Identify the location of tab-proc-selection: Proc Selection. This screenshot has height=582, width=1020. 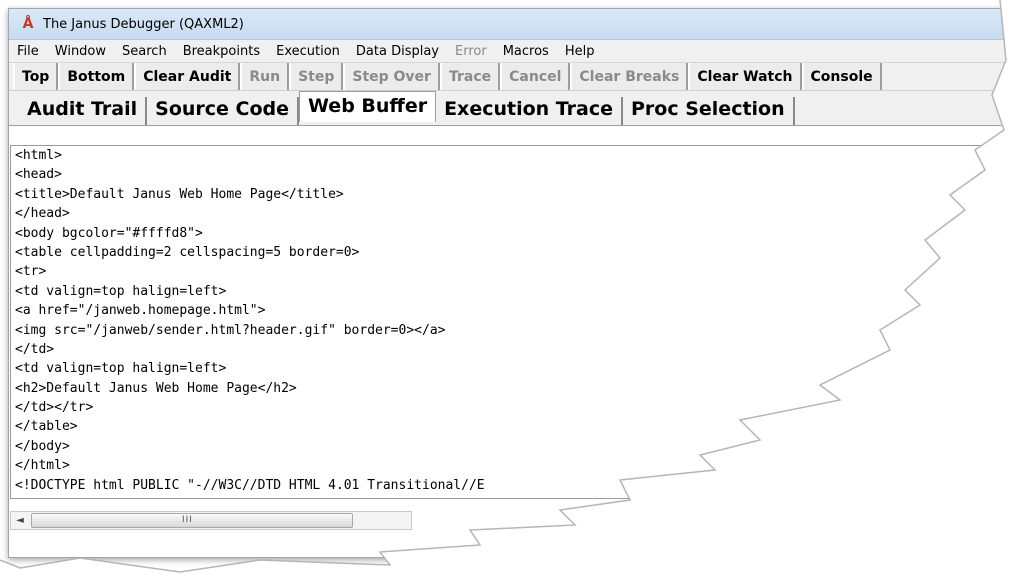
(709, 111).